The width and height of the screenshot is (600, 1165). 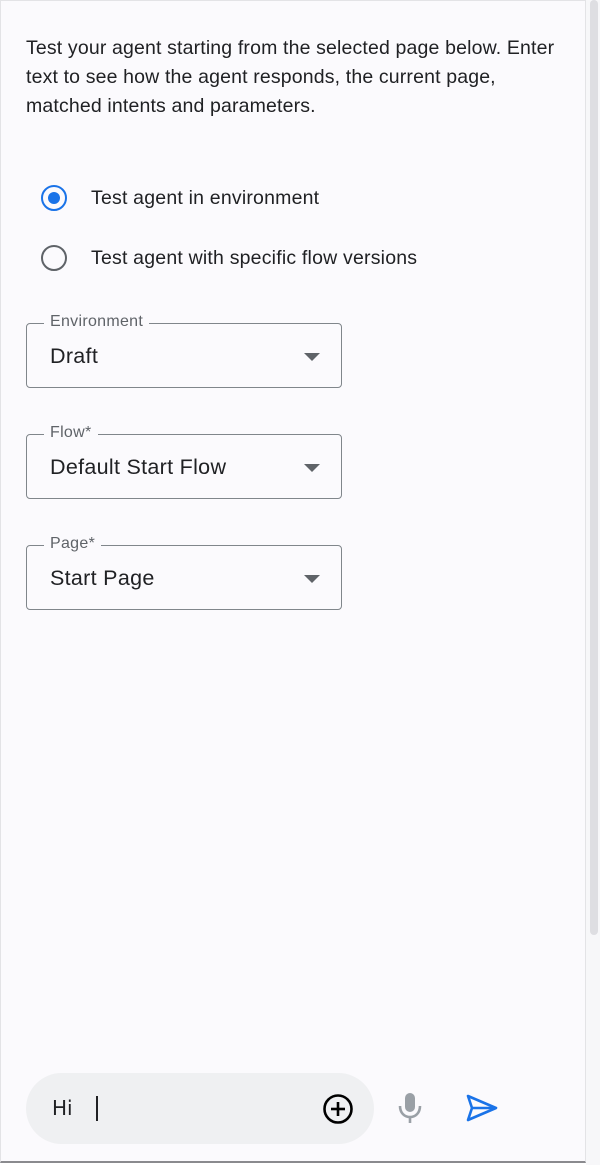 What do you see at coordinates (182, 1108) in the screenshot?
I see `message-input` at bounding box center [182, 1108].